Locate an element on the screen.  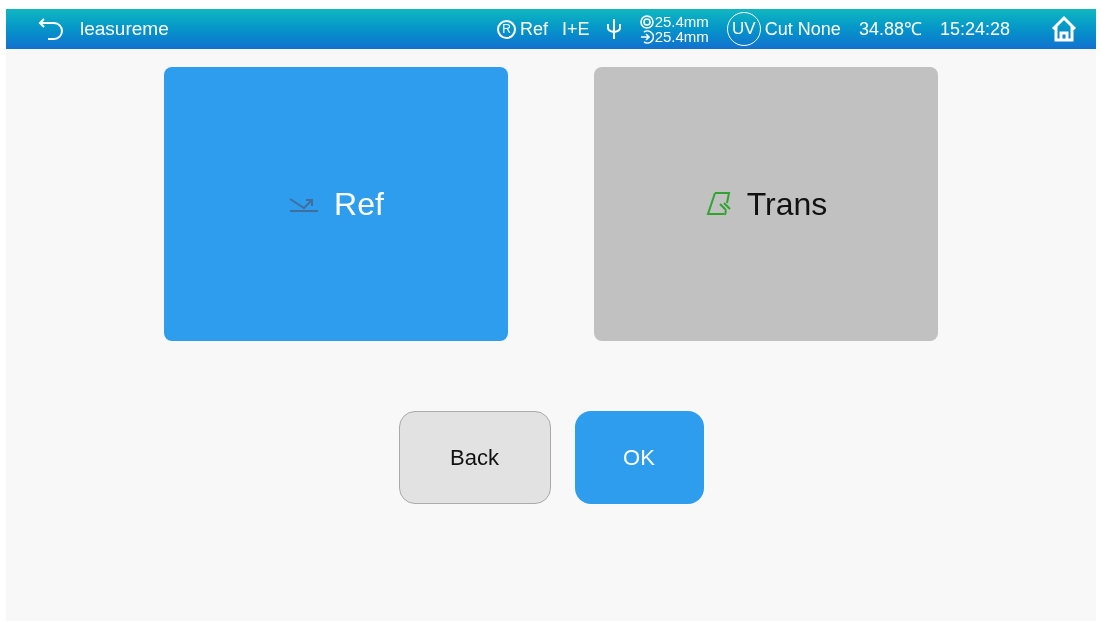
clock: 15:24:28 is located at coordinates (974, 29).